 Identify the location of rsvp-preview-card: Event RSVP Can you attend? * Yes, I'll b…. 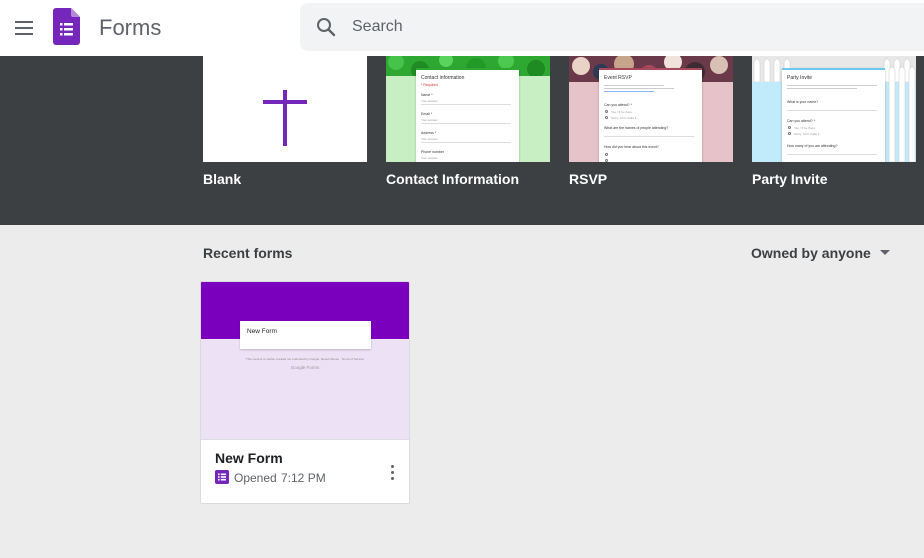
(650, 115).